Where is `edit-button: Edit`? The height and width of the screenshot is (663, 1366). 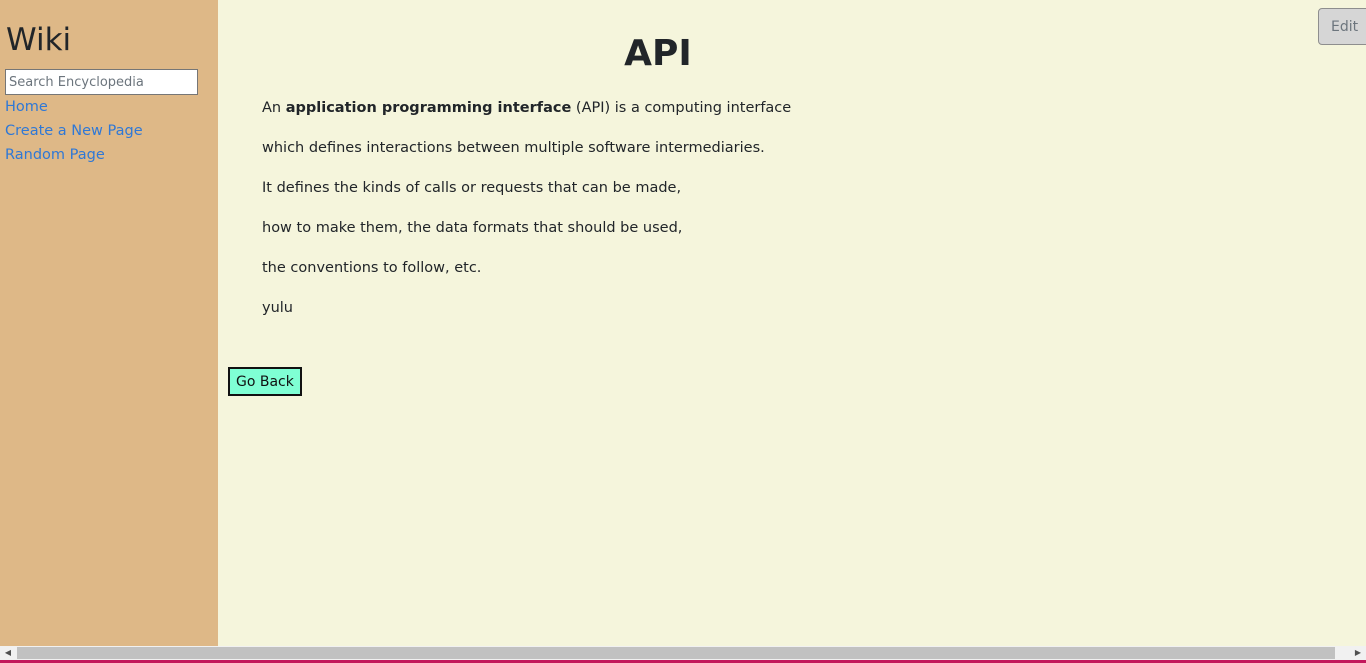 edit-button: Edit is located at coordinates (1342, 26).